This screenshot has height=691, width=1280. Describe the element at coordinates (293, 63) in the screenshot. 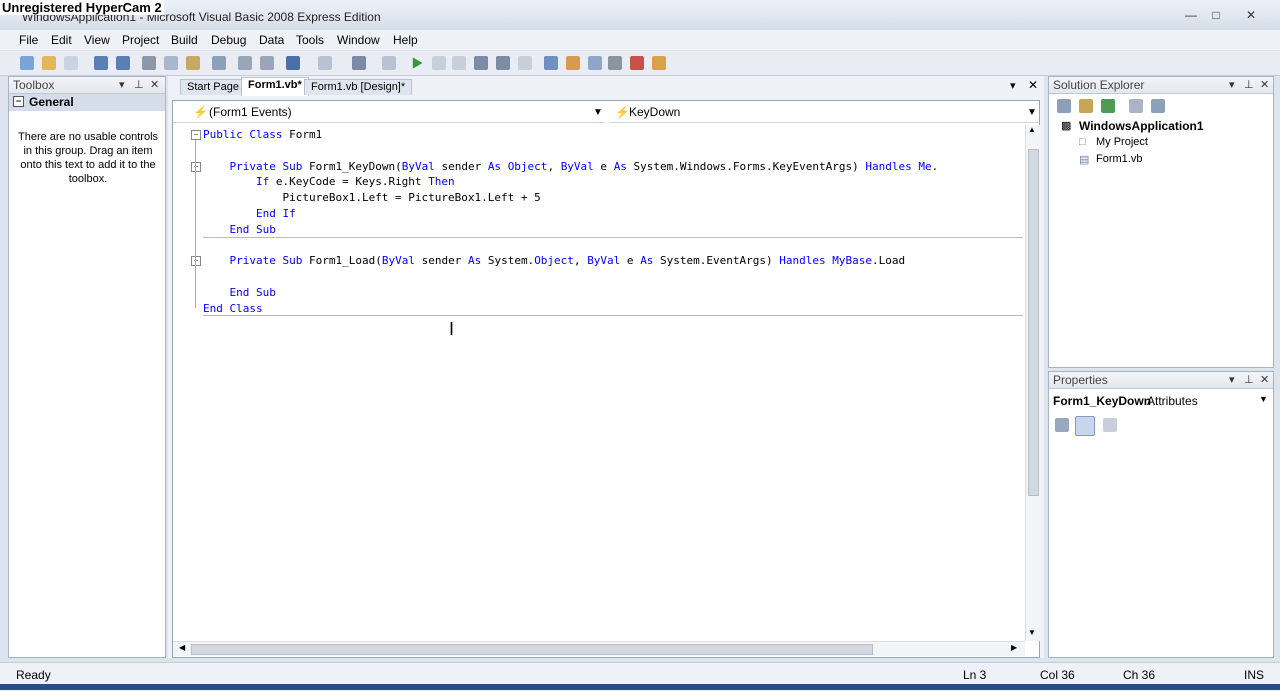

I see `undo-icon` at that location.